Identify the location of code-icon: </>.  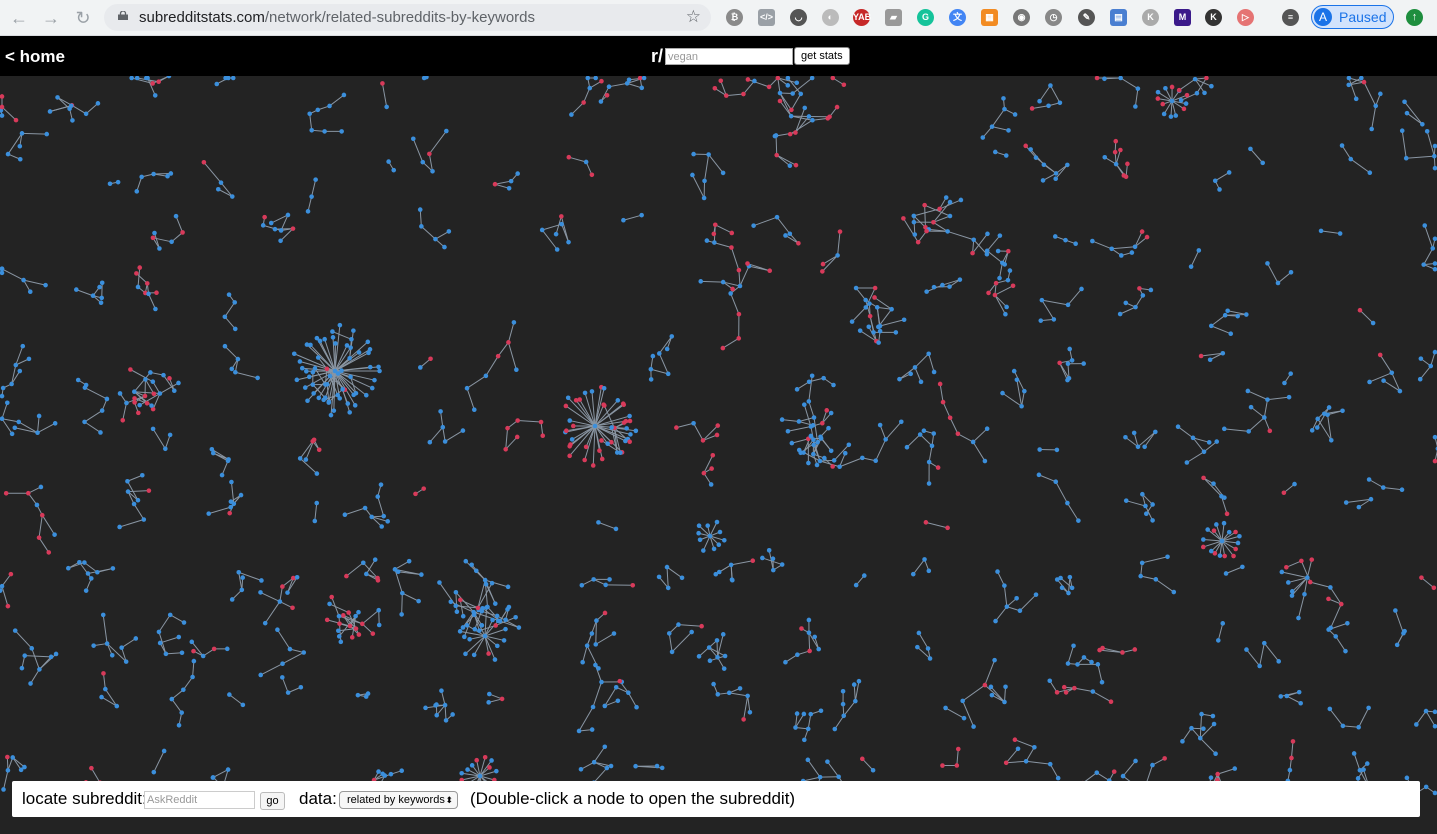
(766, 17).